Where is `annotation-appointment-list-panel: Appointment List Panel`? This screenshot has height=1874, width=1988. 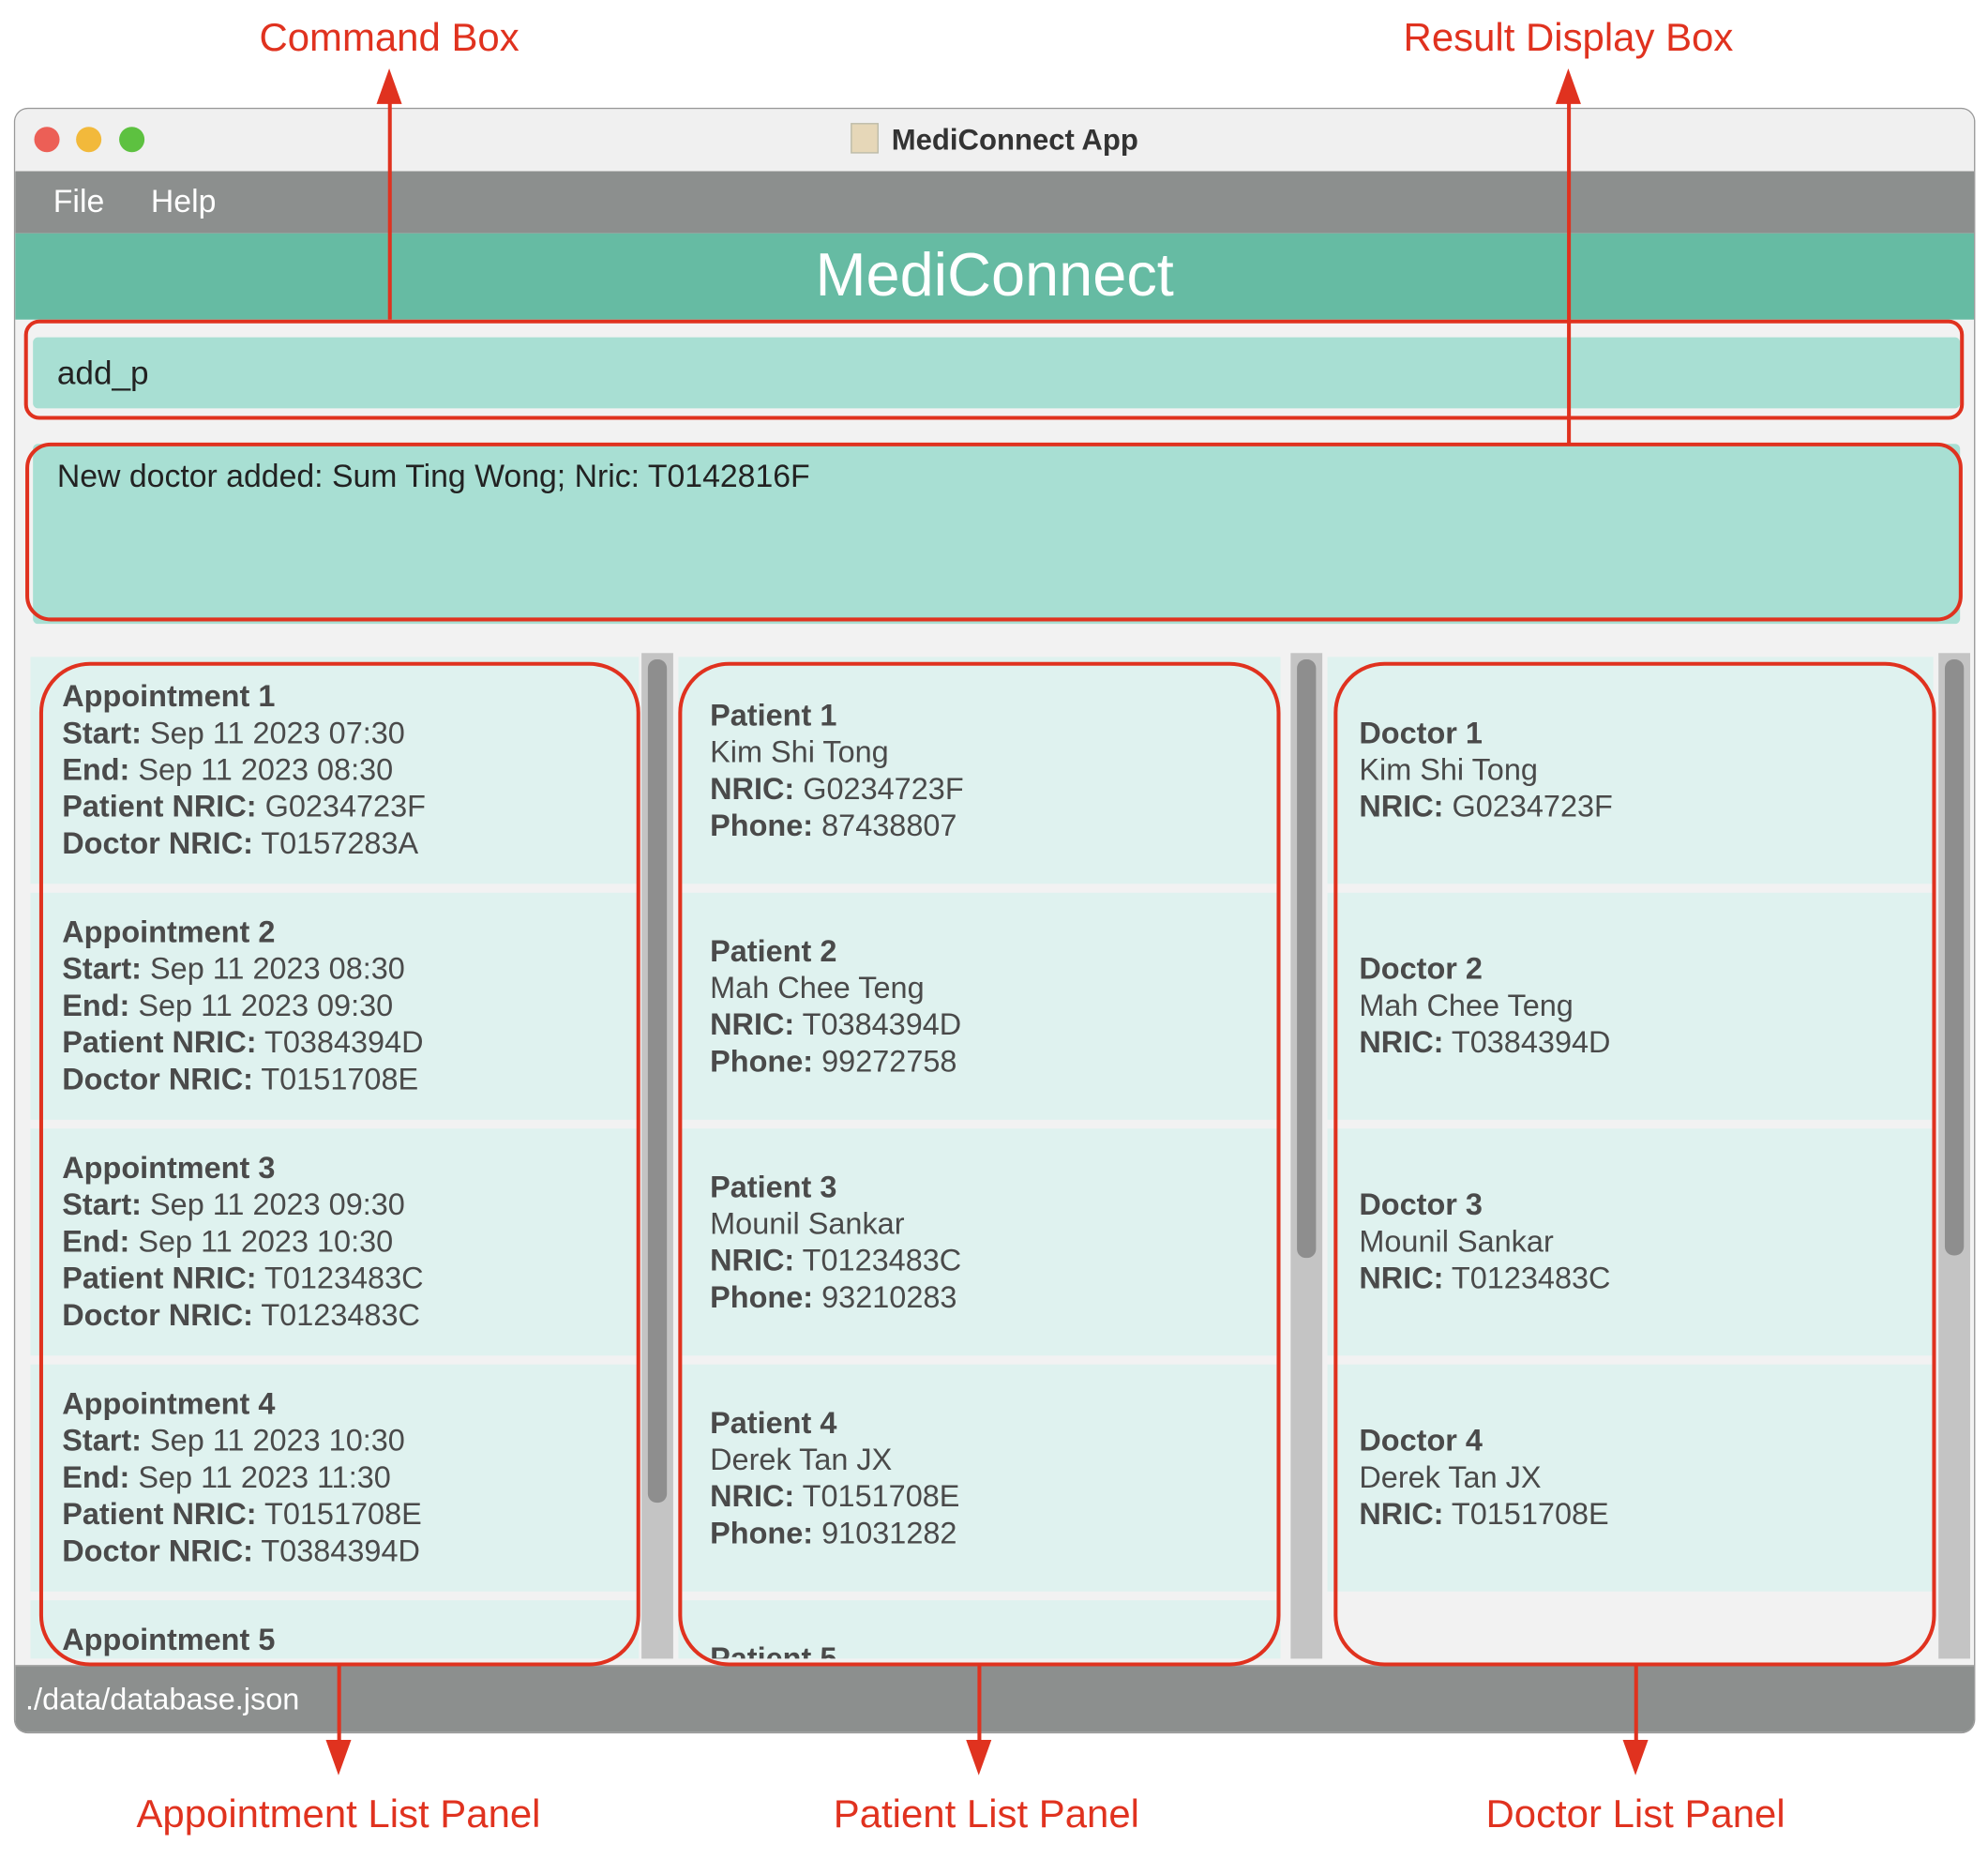 annotation-appointment-list-panel: Appointment List Panel is located at coordinates (339, 1813).